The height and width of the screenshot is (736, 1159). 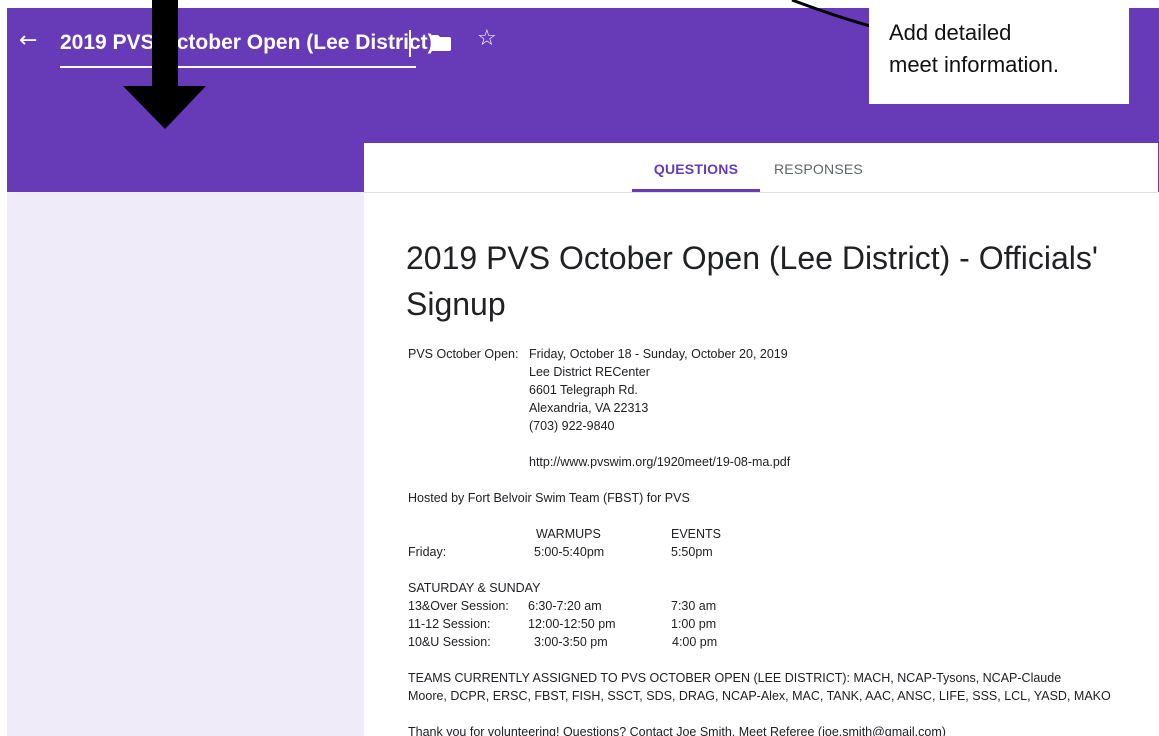 I want to click on active-tab-indicator, so click(x=696, y=190).